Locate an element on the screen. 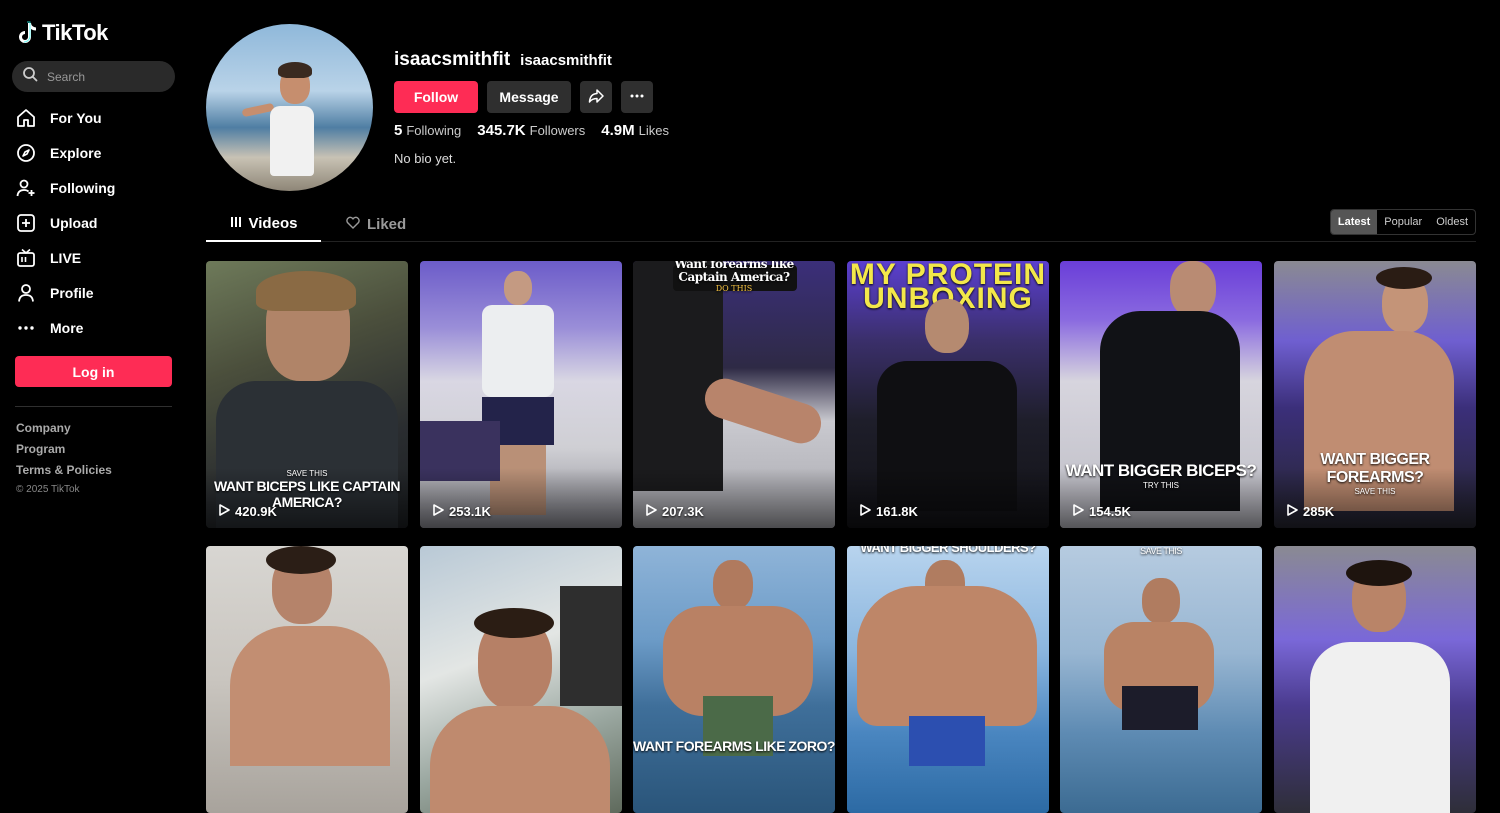 The width and height of the screenshot is (1500, 813). tiktok-logo: TikTok is located at coordinates (63, 33).